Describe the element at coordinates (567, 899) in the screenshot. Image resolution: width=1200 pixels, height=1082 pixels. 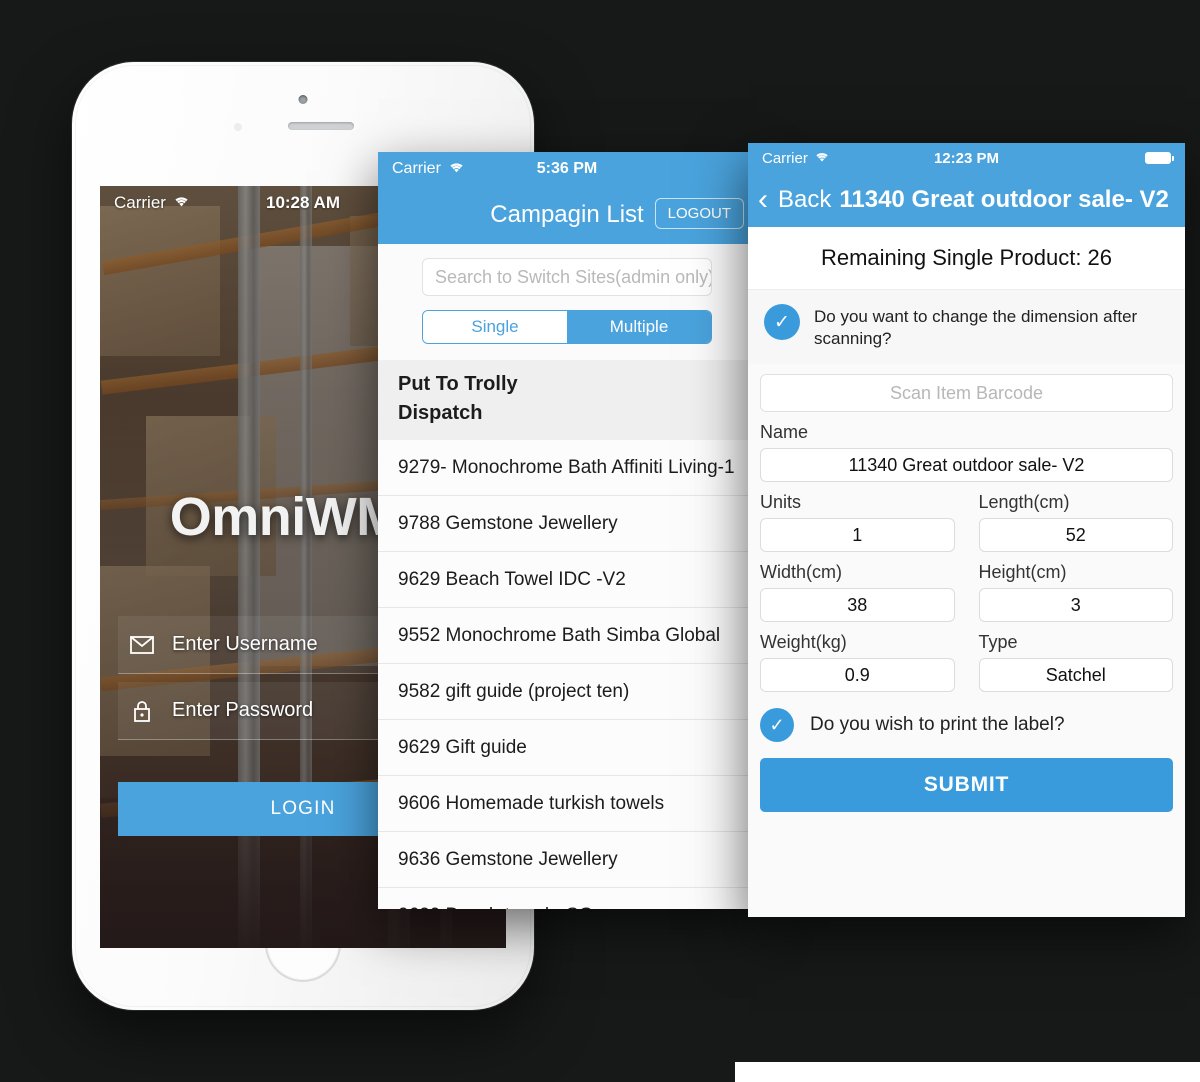
I see `list-item: 9629 Beach towel - SG` at that location.